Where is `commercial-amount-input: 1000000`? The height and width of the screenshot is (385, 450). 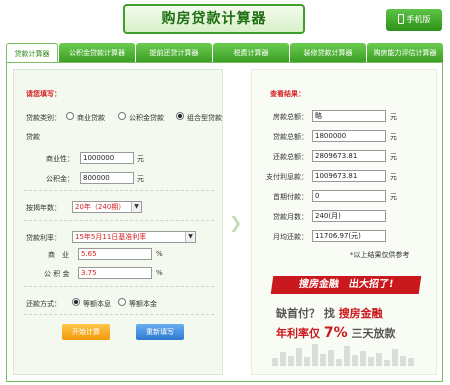
commercial-amount-input: 1000000 is located at coordinates (107, 158).